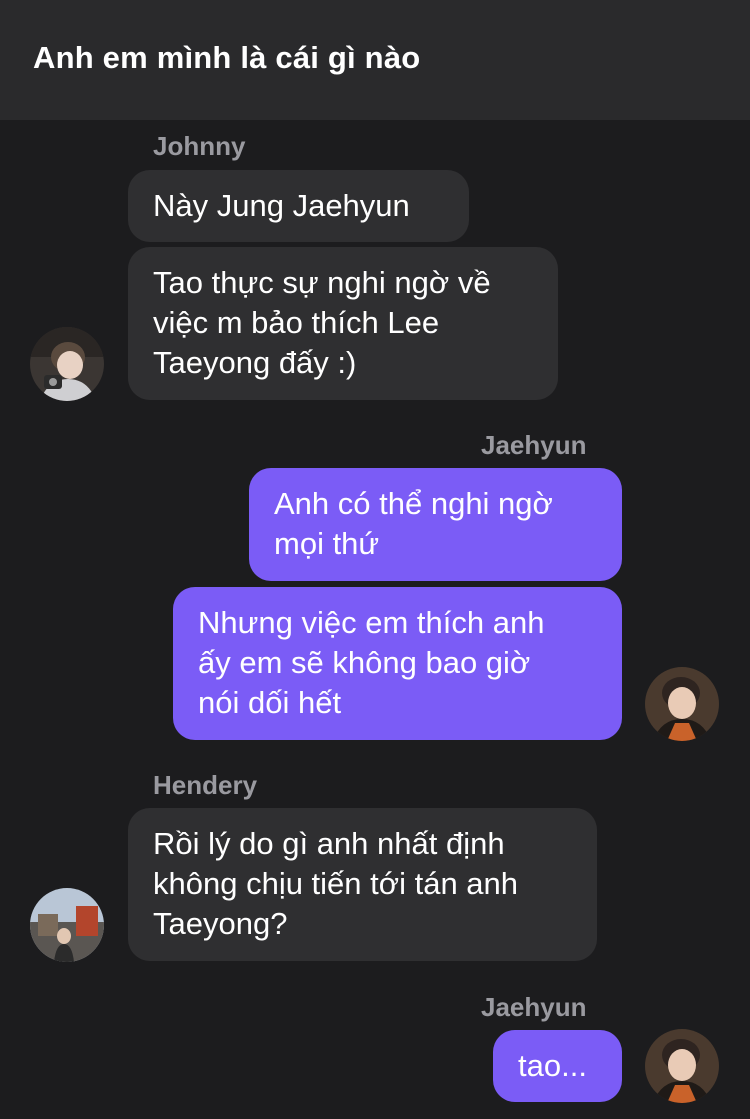 The height and width of the screenshot is (1119, 750). What do you see at coordinates (199, 146) in the screenshot?
I see `sender-name-johnny: Johnny` at bounding box center [199, 146].